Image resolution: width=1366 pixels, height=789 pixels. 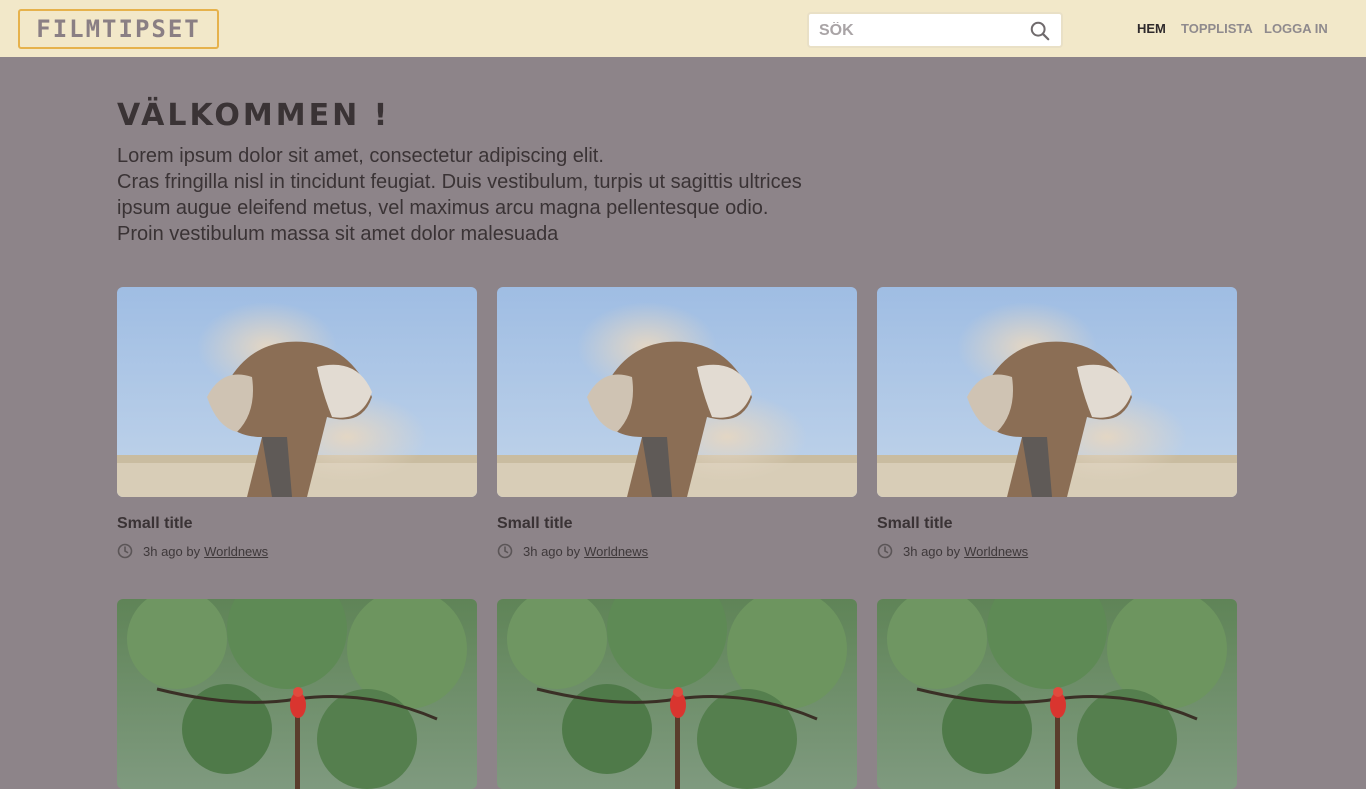 What do you see at coordinates (1296, 28) in the screenshot?
I see `nav-link-logga-in: LOGGA IN` at bounding box center [1296, 28].